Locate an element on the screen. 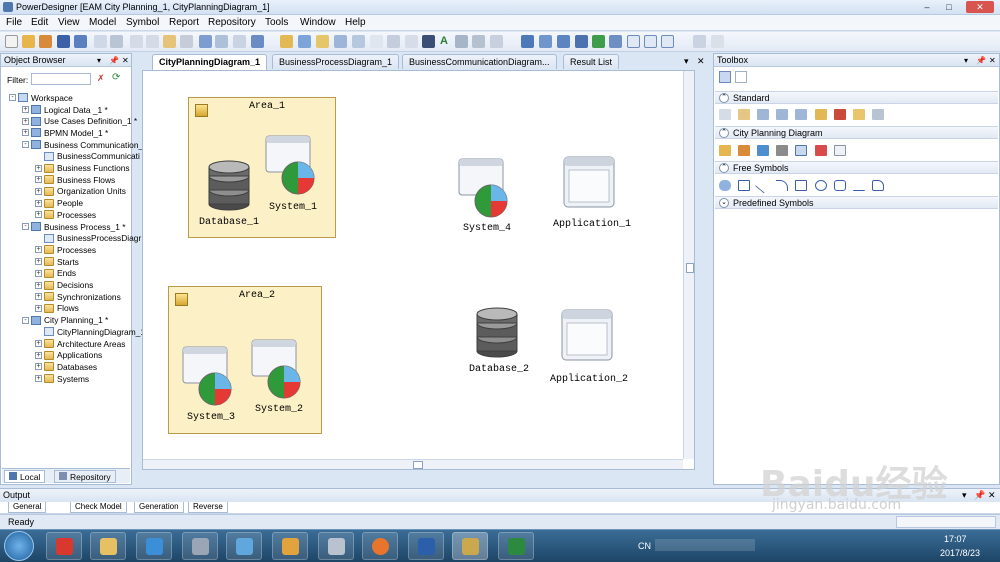  tree-node: + Logical Data _1 * is located at coordinates (65, 110).